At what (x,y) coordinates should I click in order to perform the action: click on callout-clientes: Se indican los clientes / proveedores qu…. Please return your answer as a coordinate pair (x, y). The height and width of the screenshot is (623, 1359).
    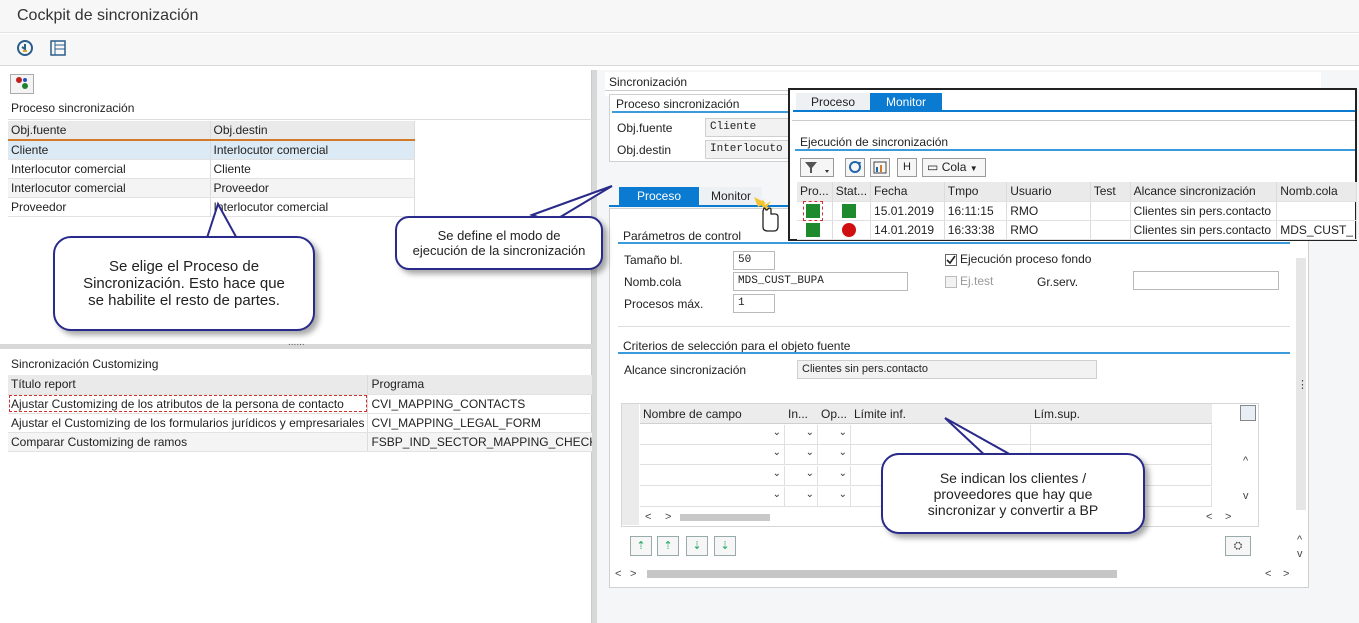
    Looking at the image, I should click on (1013, 493).